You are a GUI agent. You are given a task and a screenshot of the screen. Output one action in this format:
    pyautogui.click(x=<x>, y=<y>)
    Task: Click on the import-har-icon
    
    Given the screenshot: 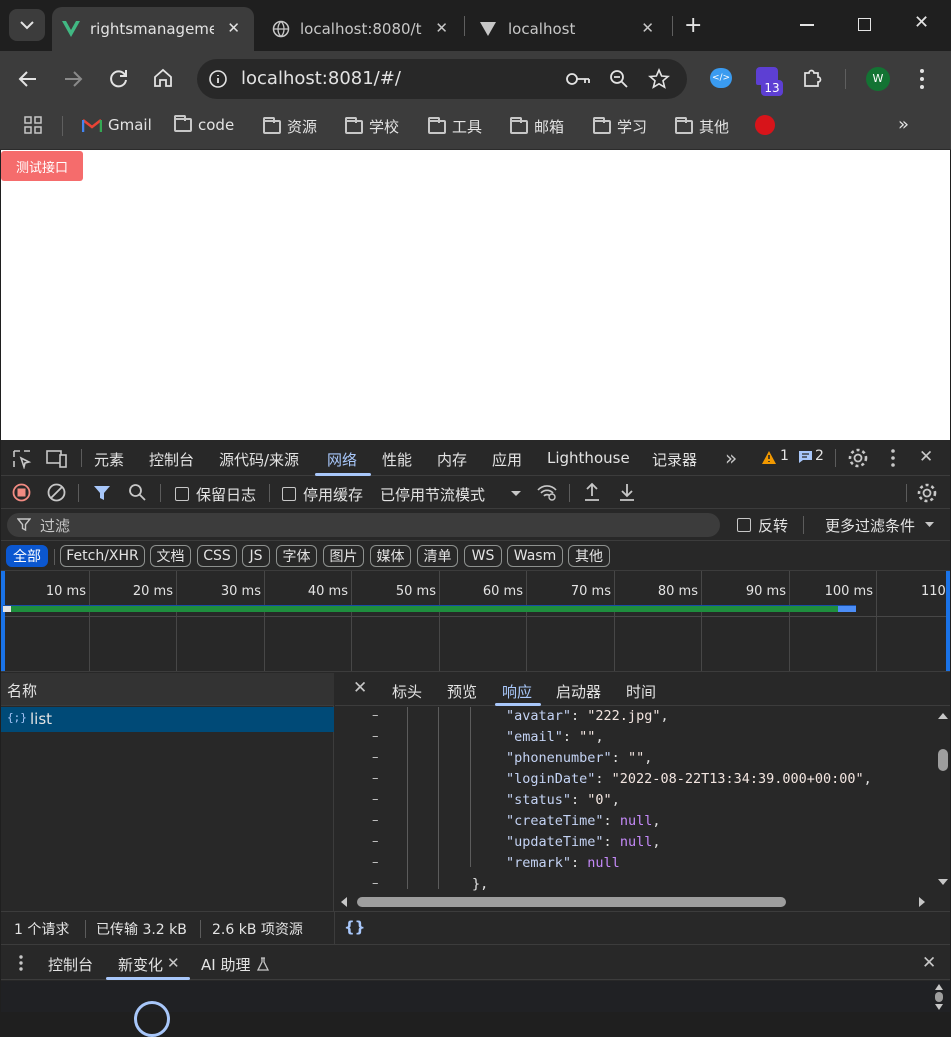 What is the action you would take?
    pyautogui.click(x=592, y=492)
    